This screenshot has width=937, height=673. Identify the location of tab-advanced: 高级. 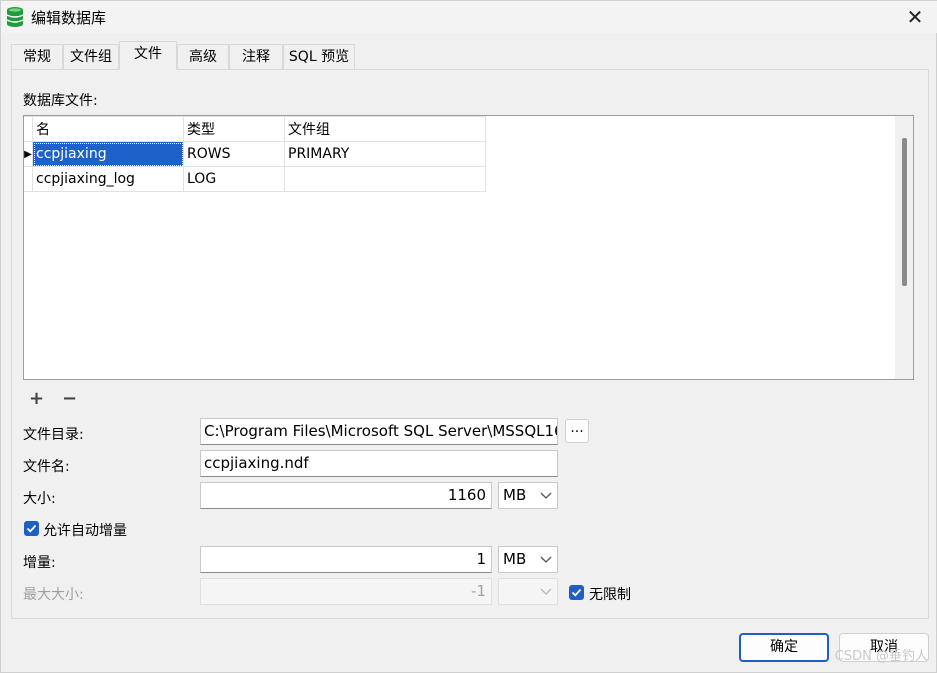
(203, 56).